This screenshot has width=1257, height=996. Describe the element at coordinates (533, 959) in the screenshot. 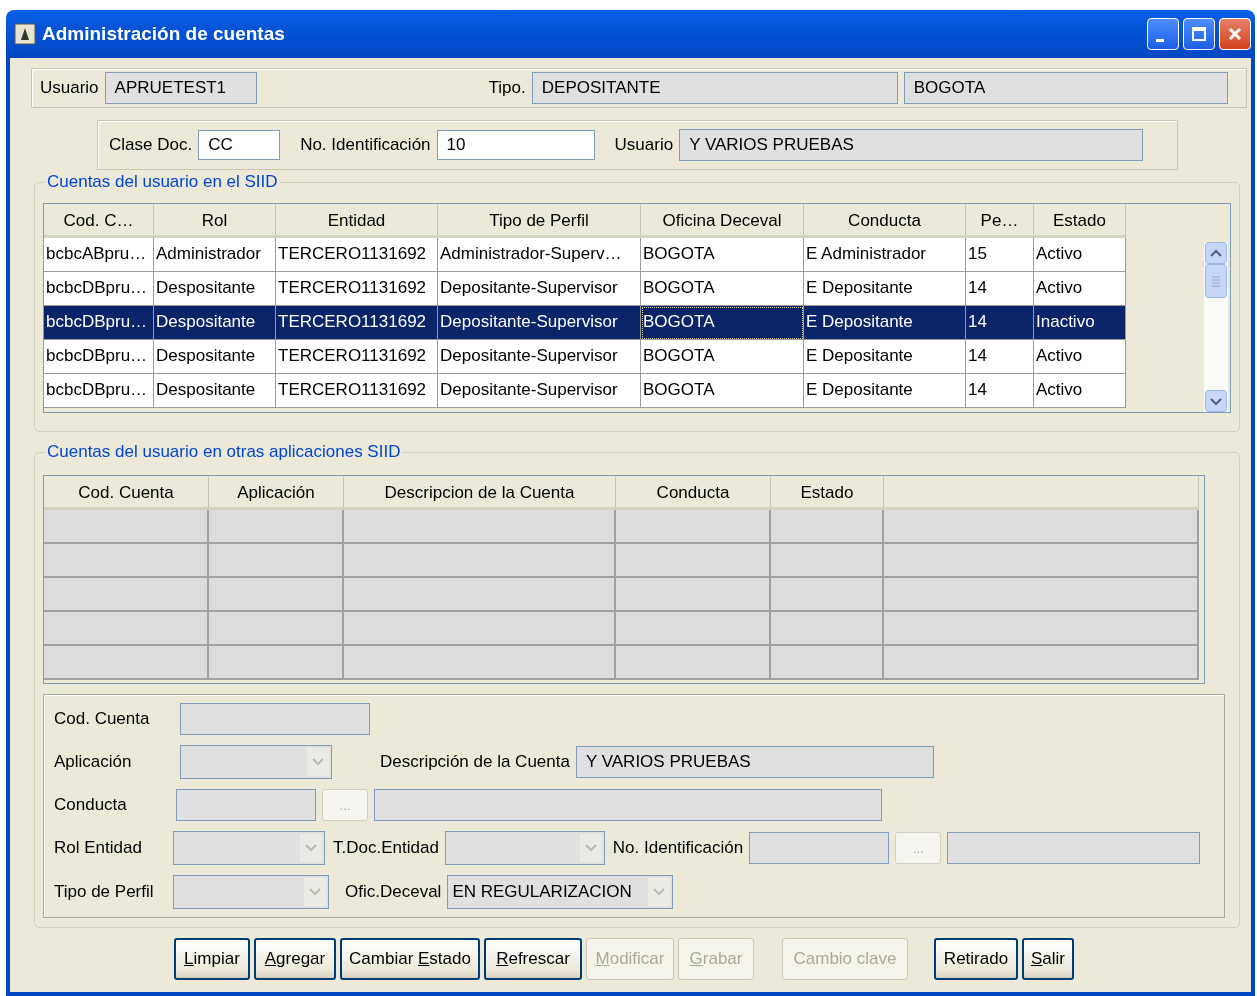

I see `action-button: Refrescar` at that location.